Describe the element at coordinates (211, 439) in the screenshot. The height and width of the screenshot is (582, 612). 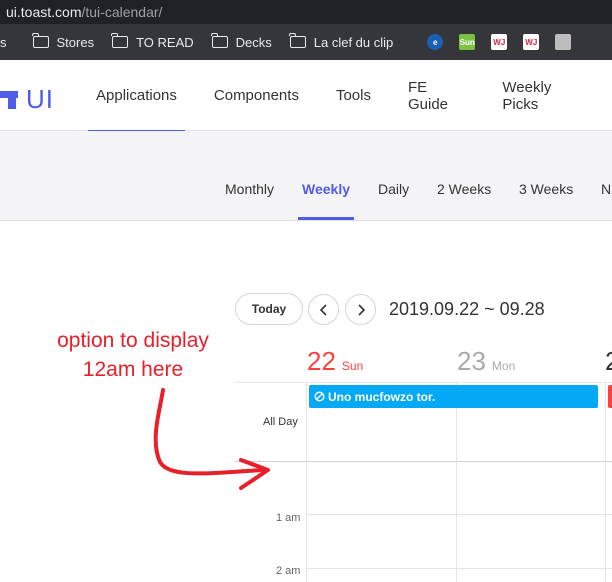
I see `annotation-arrow-icon` at that location.